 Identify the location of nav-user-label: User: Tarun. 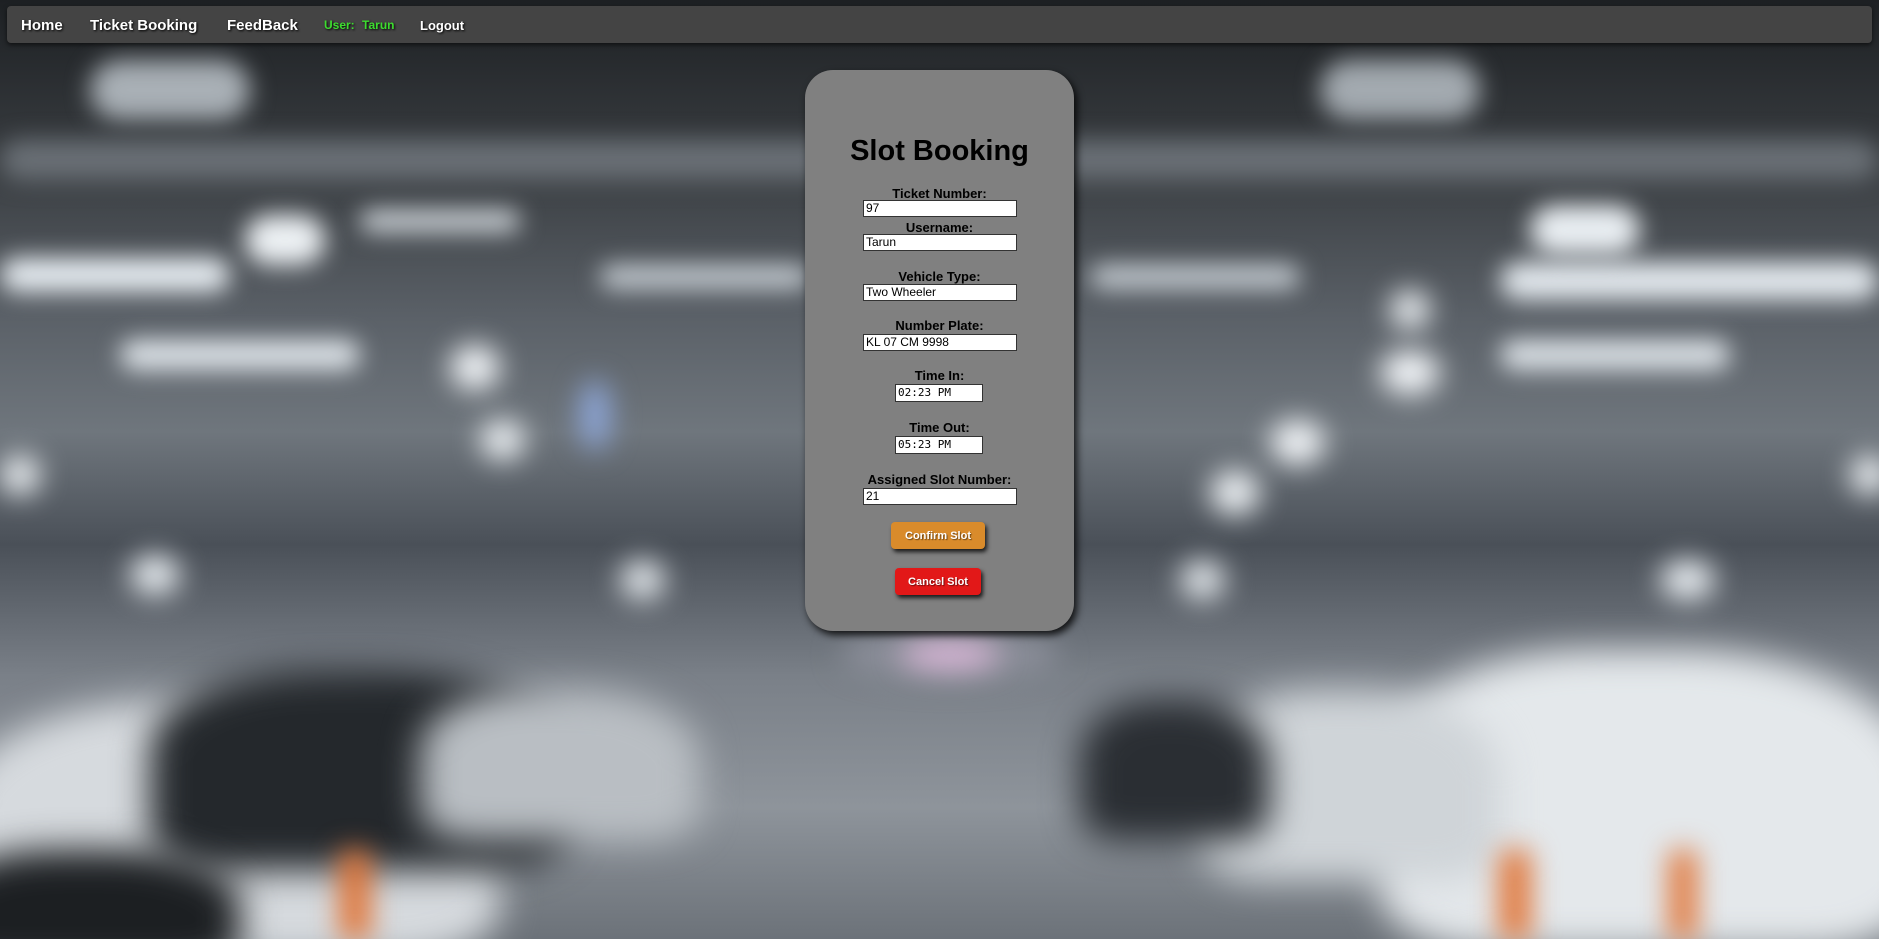
(359, 25).